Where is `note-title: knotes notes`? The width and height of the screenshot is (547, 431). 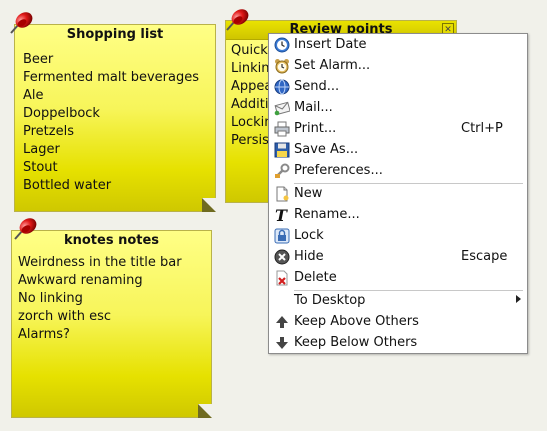 note-title: knotes notes is located at coordinates (111, 240).